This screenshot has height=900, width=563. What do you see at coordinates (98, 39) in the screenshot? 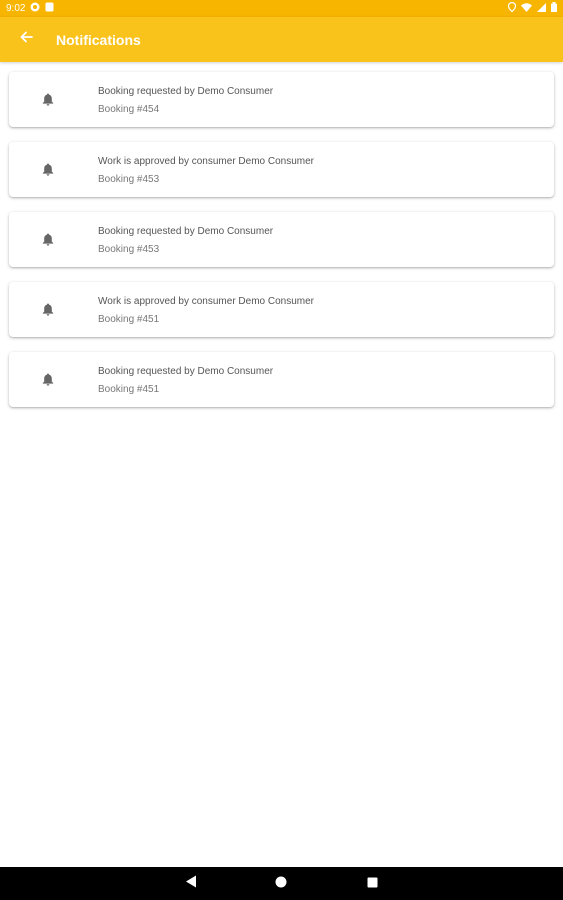
I see `page-title: Notifications` at bounding box center [98, 39].